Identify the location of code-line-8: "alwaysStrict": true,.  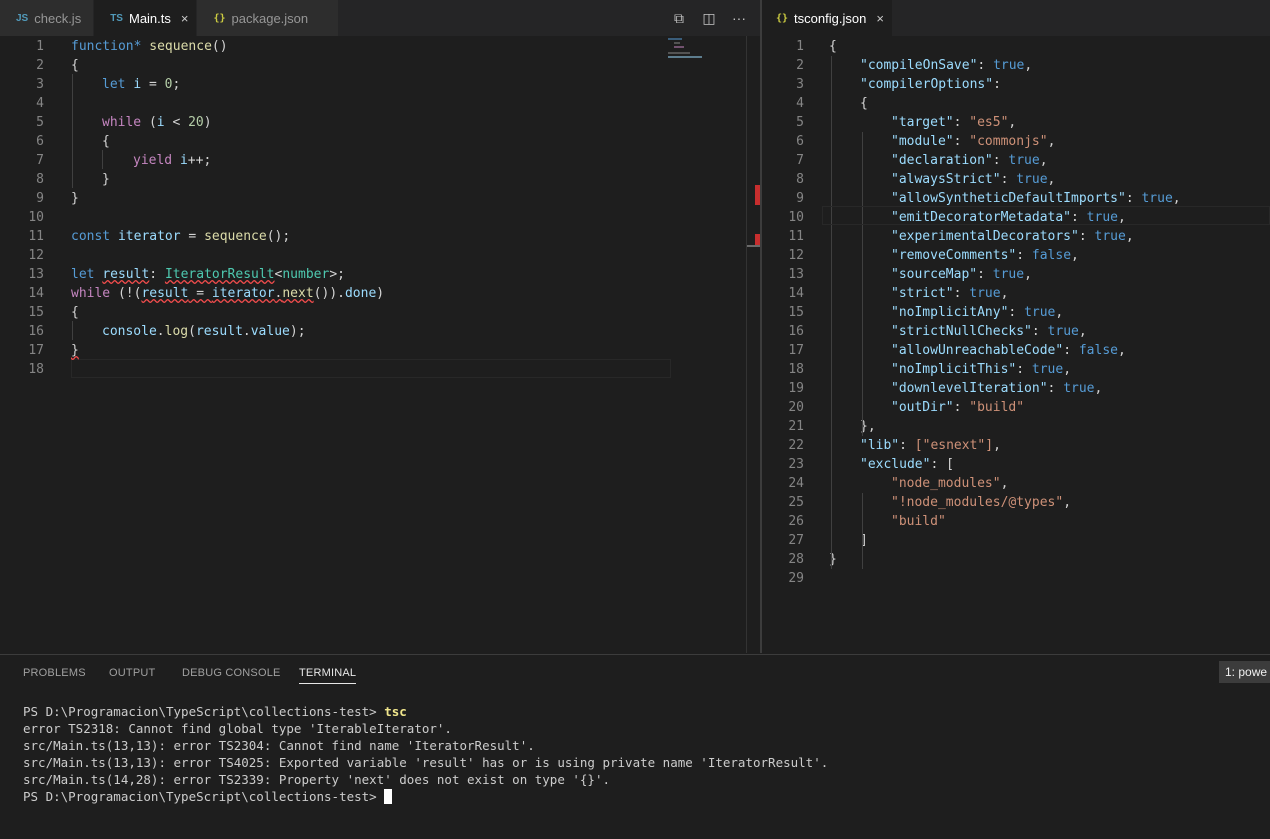
(973, 179).